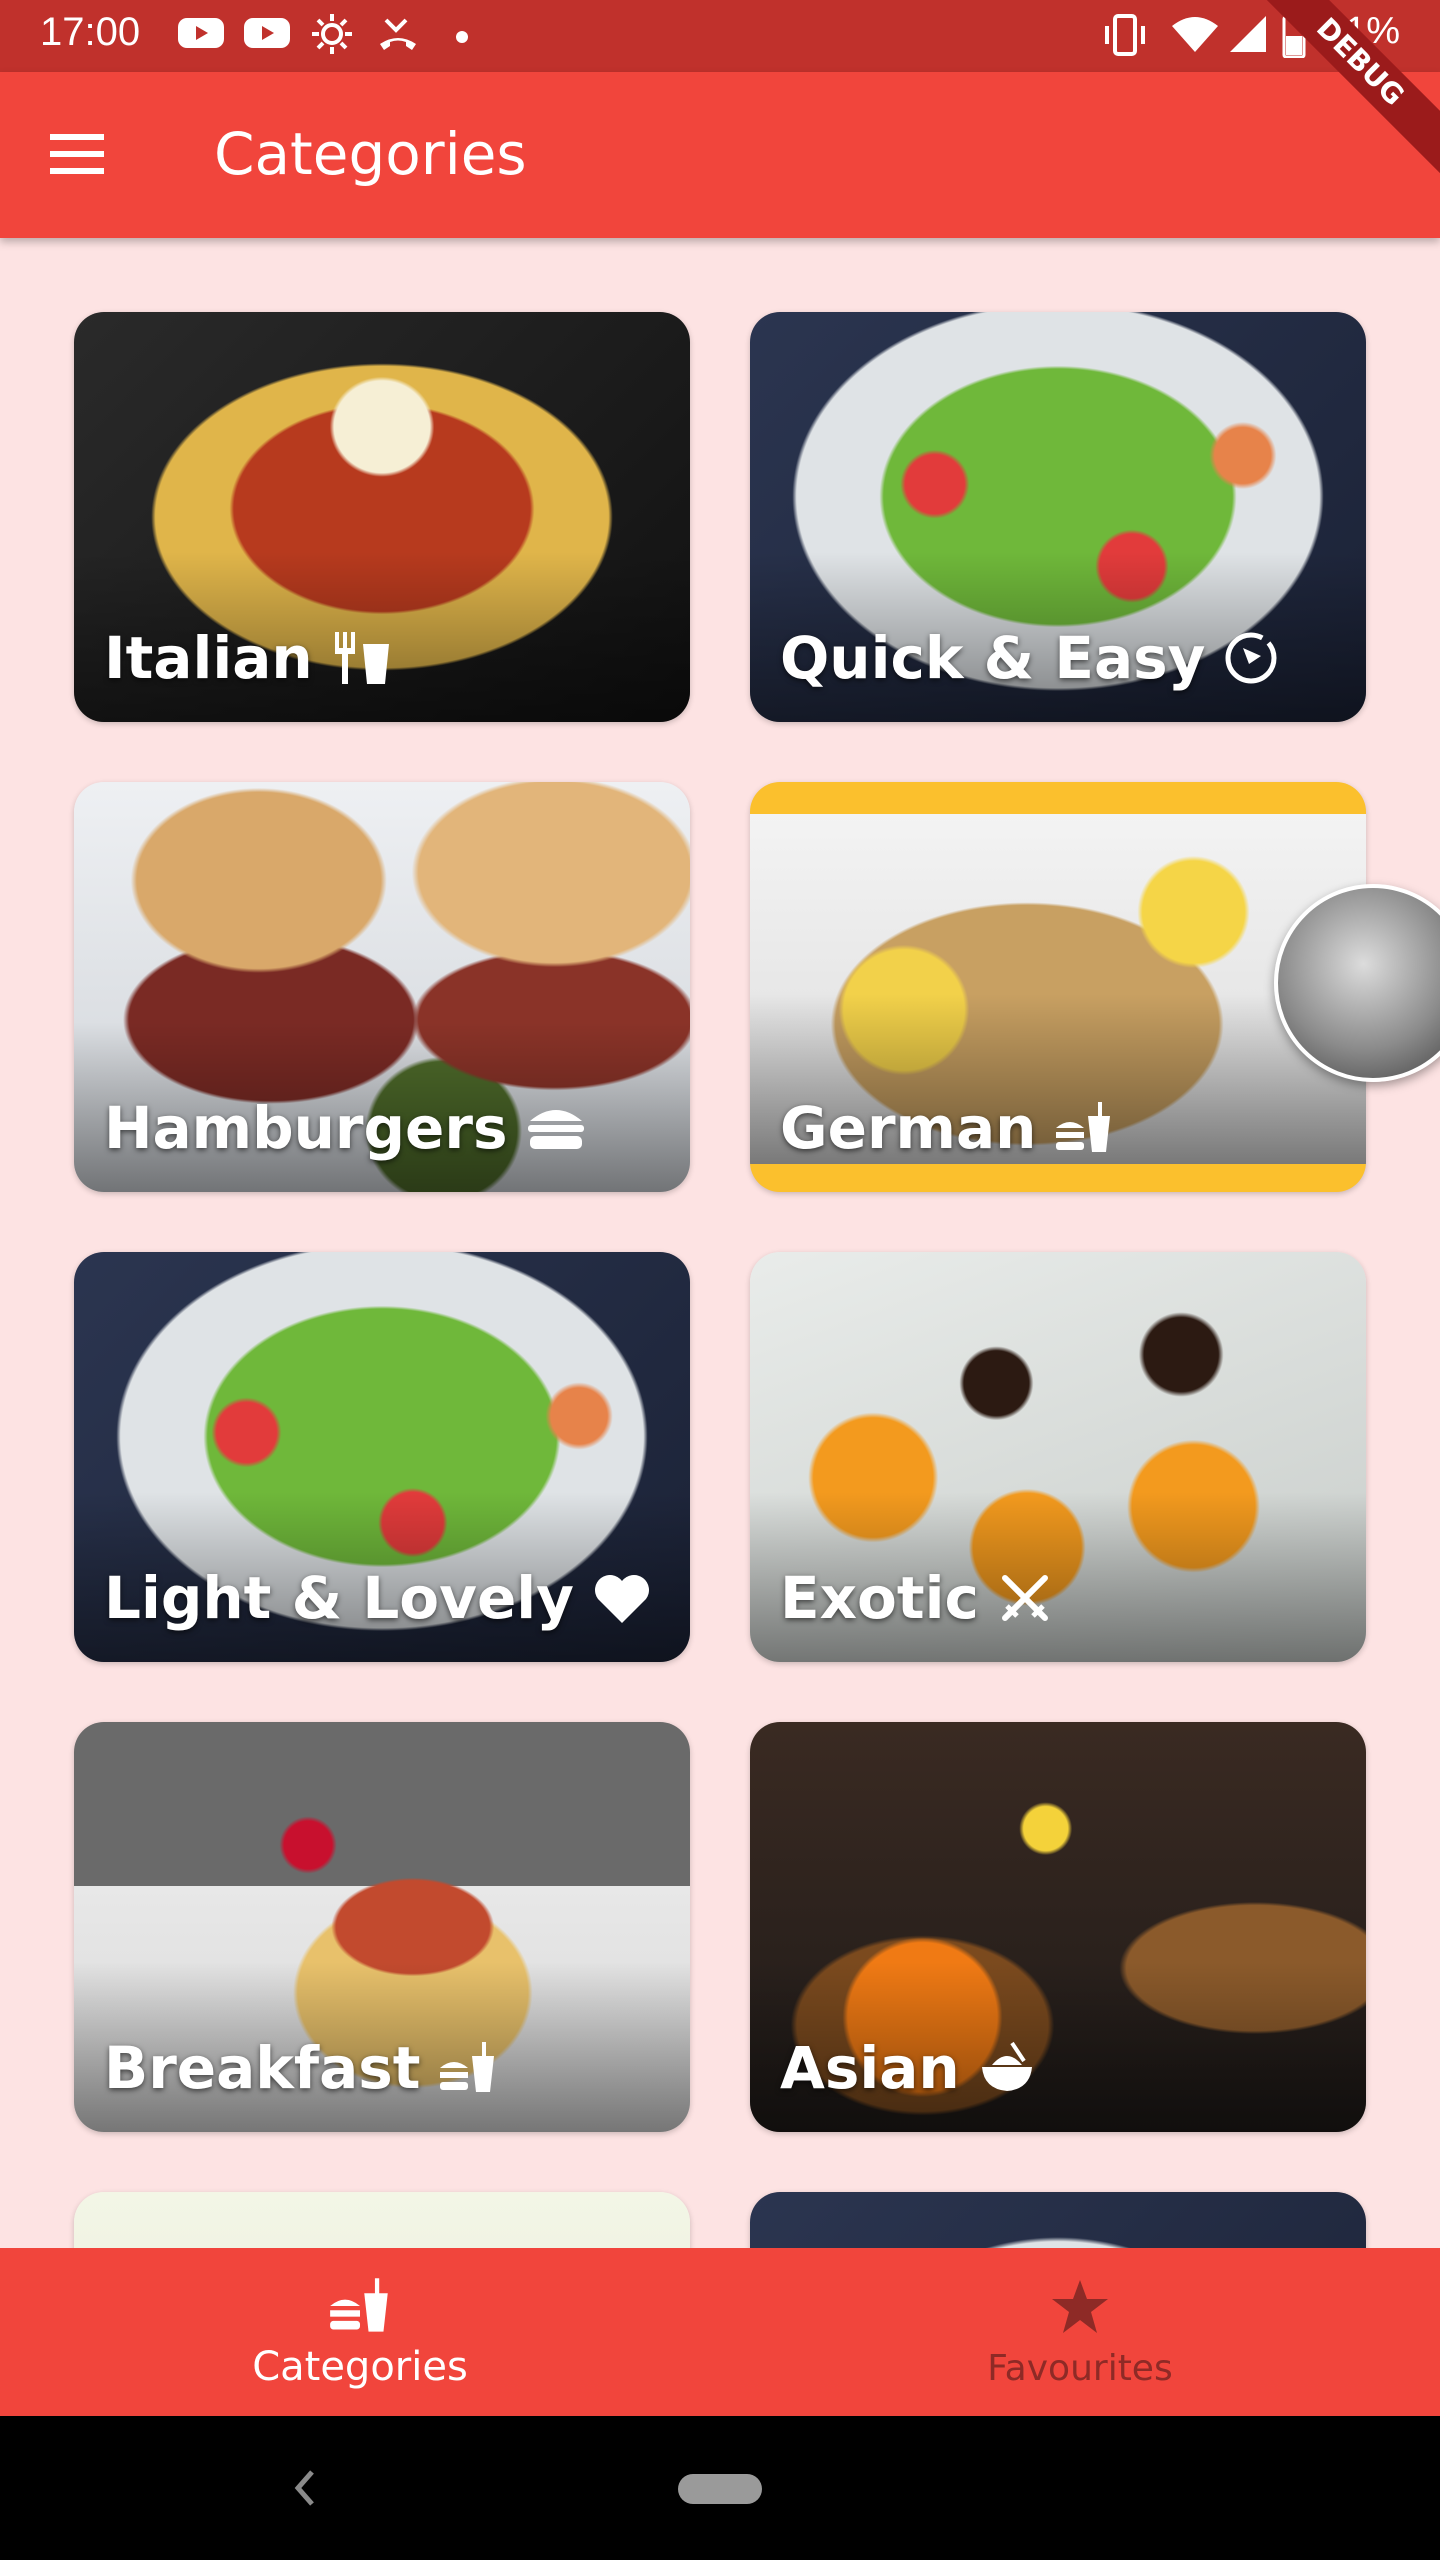 The width and height of the screenshot is (1440, 2560). What do you see at coordinates (332, 36) in the screenshot?
I see `brightness-icon` at bounding box center [332, 36].